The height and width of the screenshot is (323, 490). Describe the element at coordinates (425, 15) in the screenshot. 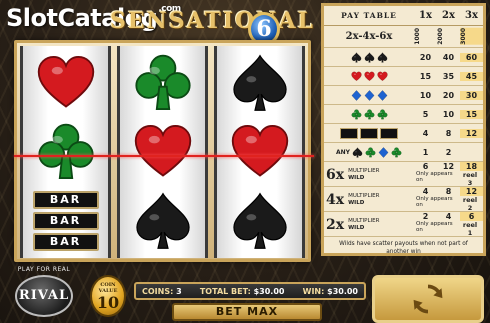

I see `pay-col-1x: 1x` at that location.